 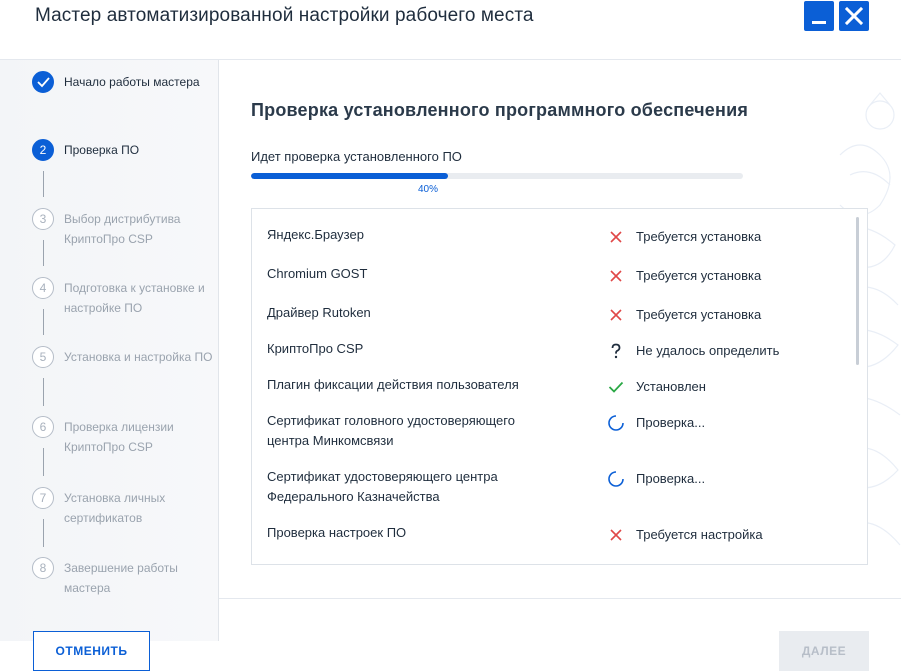 I want to click on step-label: Установка личных сертификатов, so click(x=115, y=508).